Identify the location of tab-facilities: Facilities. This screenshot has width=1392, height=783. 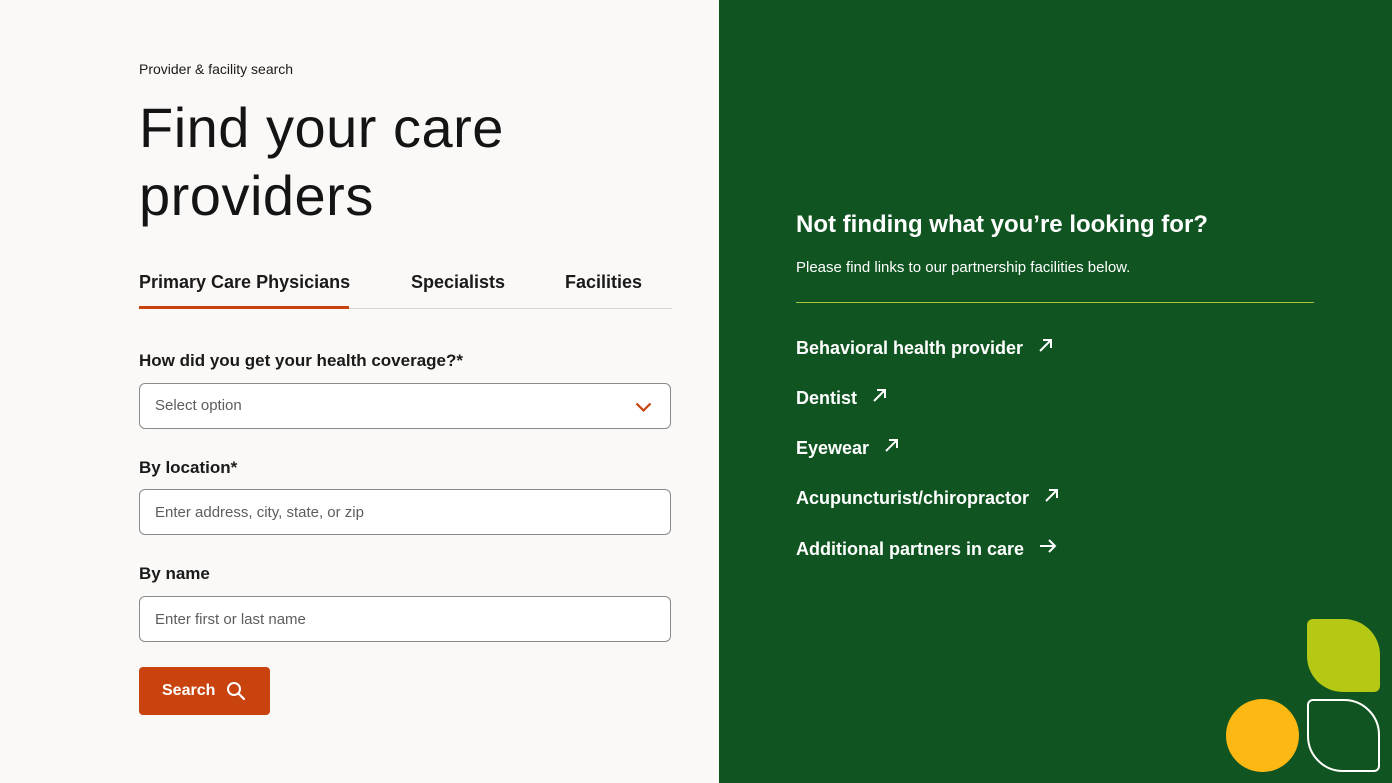
(603, 282).